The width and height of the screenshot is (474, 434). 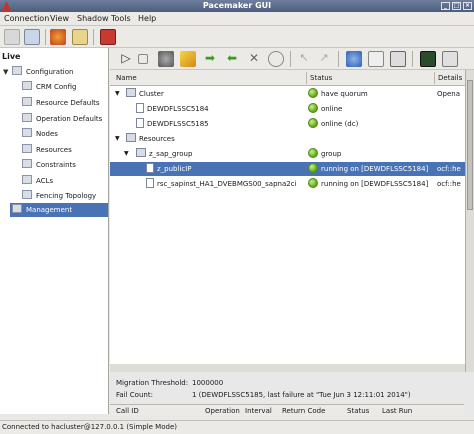 I want to click on tree-row: ▼ z_sap_group group, so click(x=287, y=154).